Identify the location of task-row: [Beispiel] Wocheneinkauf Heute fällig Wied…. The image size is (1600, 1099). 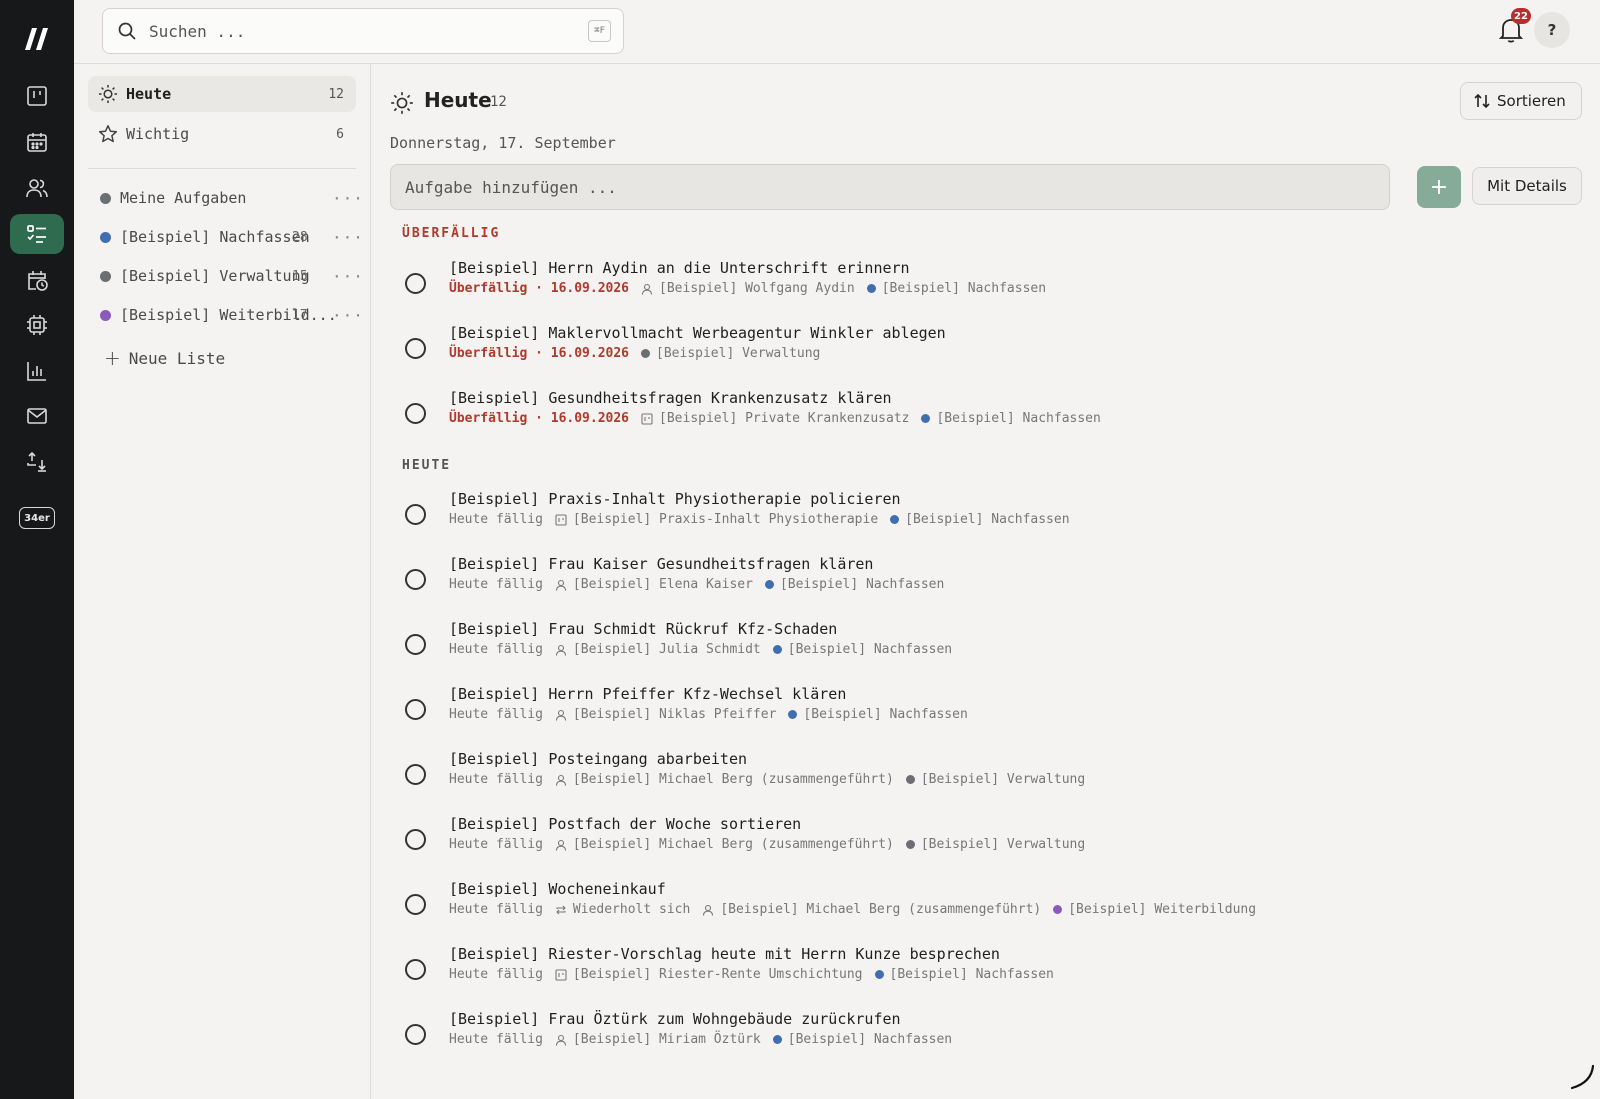
(985, 910).